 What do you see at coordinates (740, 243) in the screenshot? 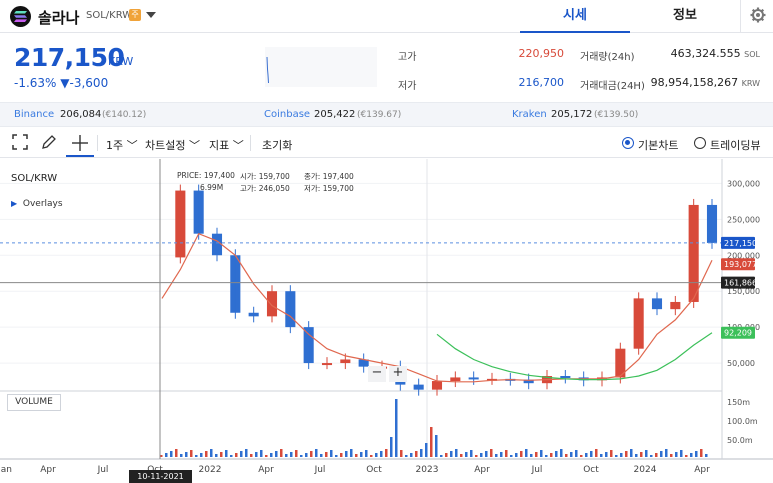
I see `current-price-marker-label: 217,150` at bounding box center [740, 243].